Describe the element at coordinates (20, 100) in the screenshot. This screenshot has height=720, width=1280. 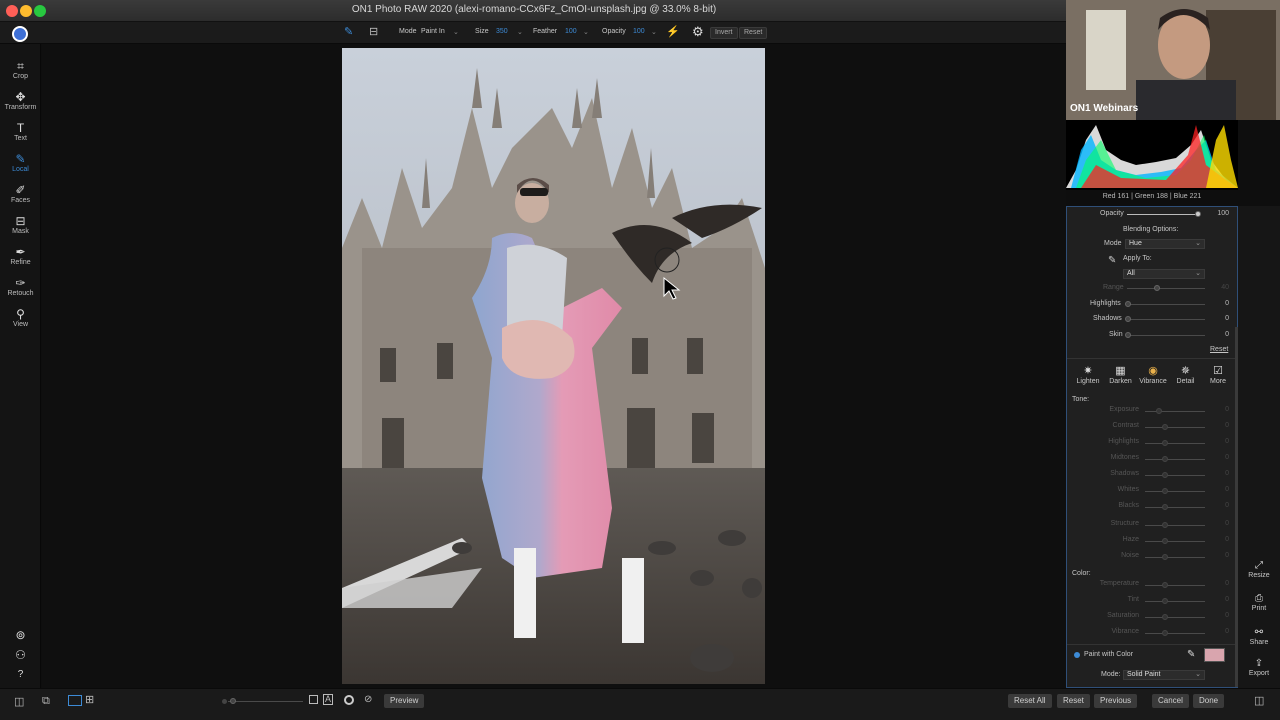
I see `tool-transform: ✥ Transform` at that location.